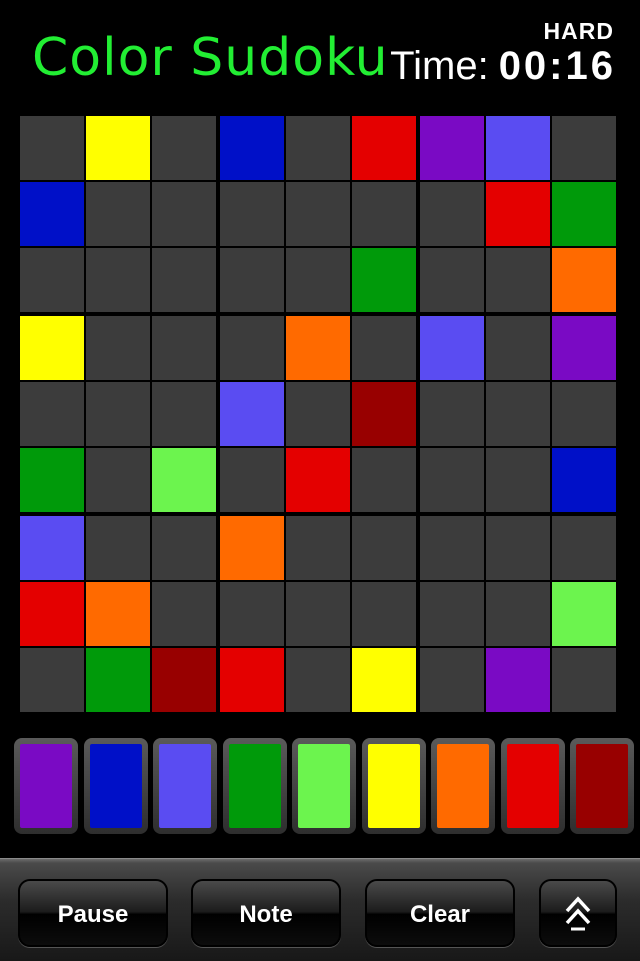 The height and width of the screenshot is (961, 640). What do you see at coordinates (266, 913) in the screenshot?
I see `note-button: Note` at bounding box center [266, 913].